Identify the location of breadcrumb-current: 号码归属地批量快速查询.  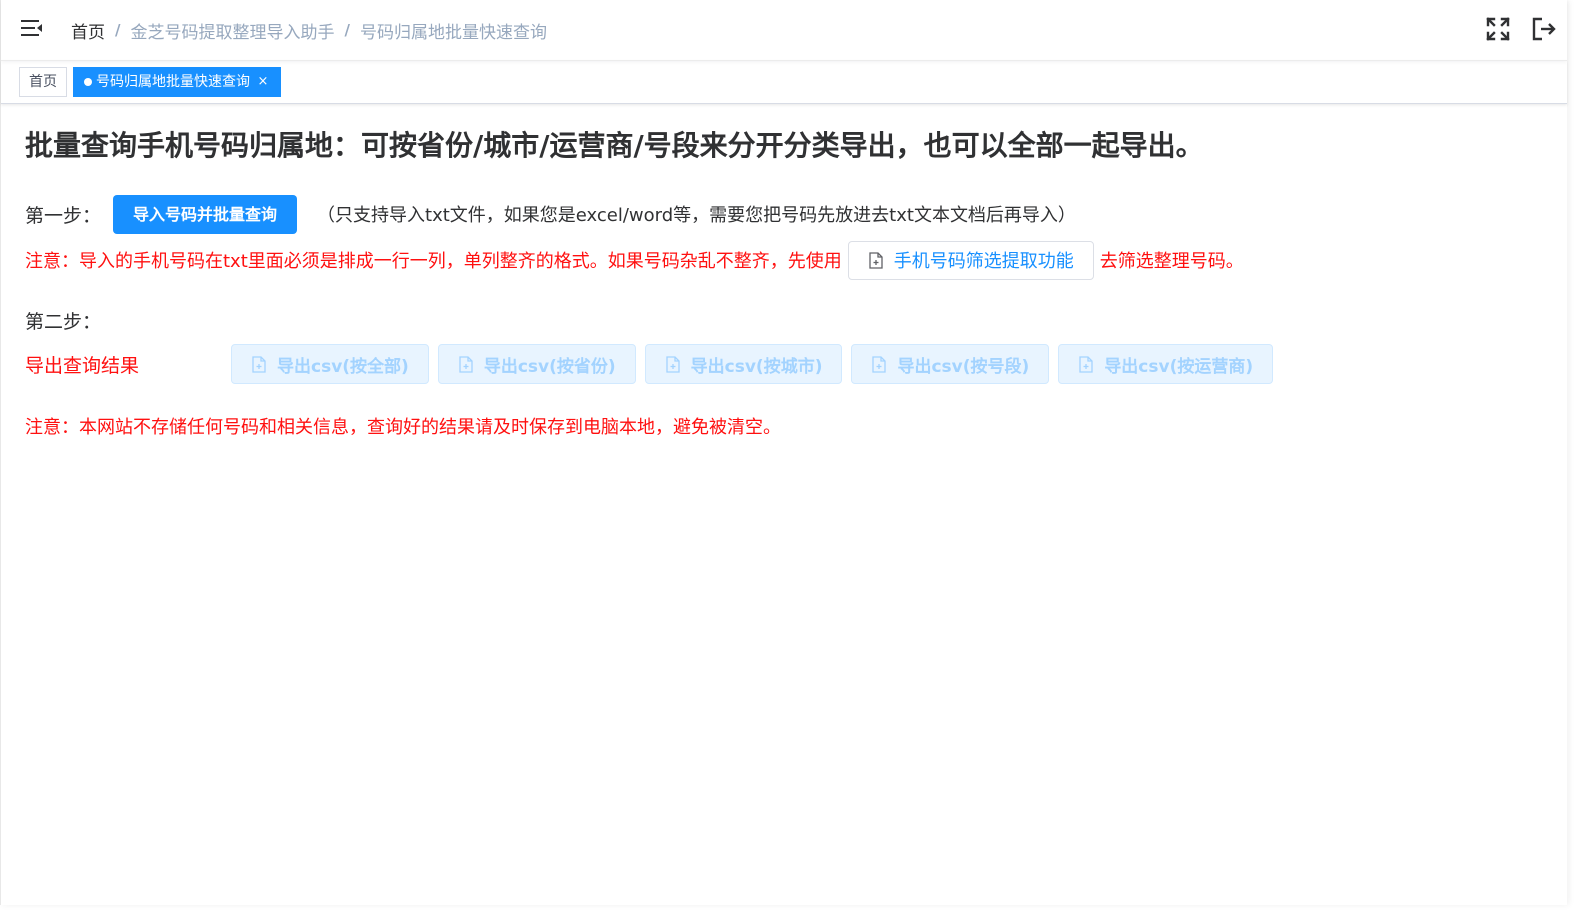
(453, 32).